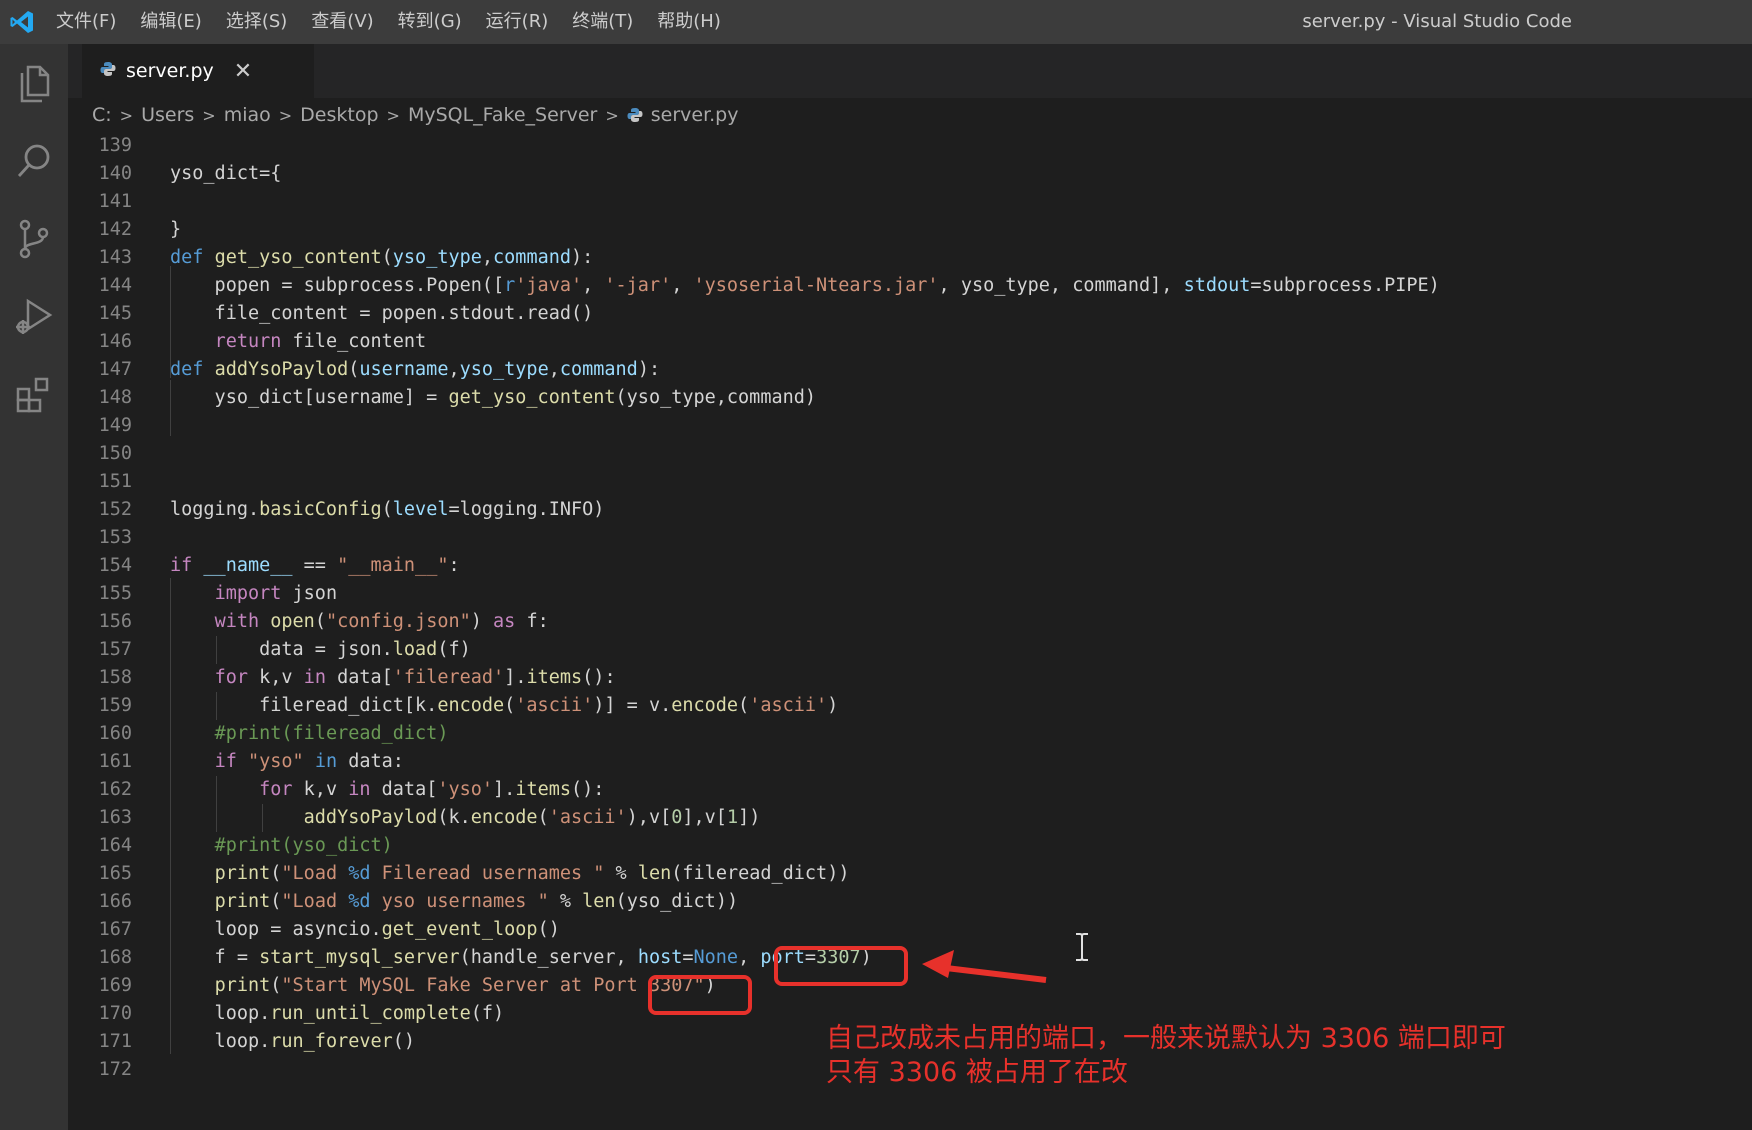 This screenshot has height=1130, width=1752. Describe the element at coordinates (430, 22) in the screenshot. I see `menu-go: 转到(G)` at that location.